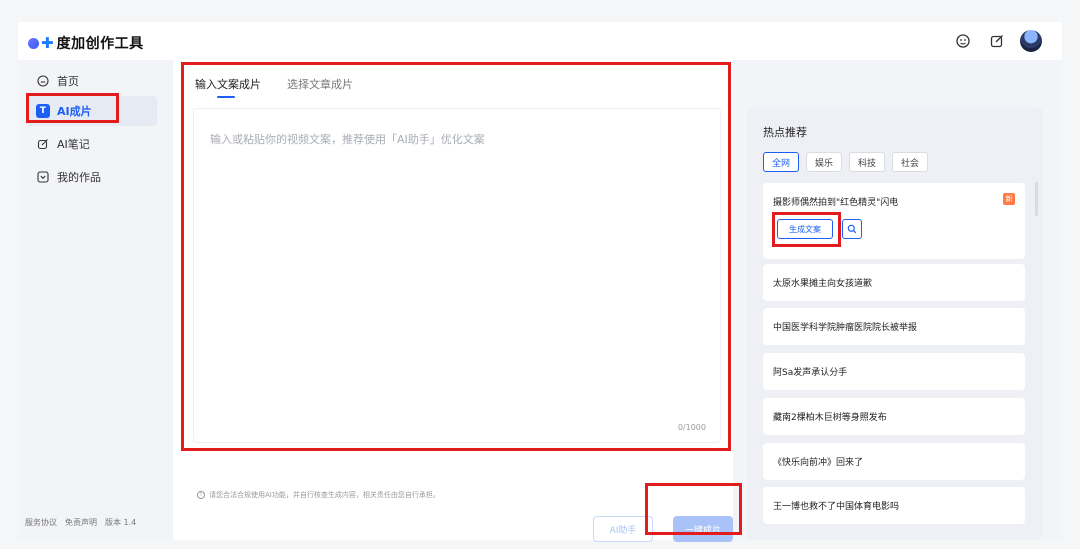 This screenshot has width=1080, height=549. Describe the element at coordinates (121, 522) in the screenshot. I see `version-label: 版本 1.4` at that location.